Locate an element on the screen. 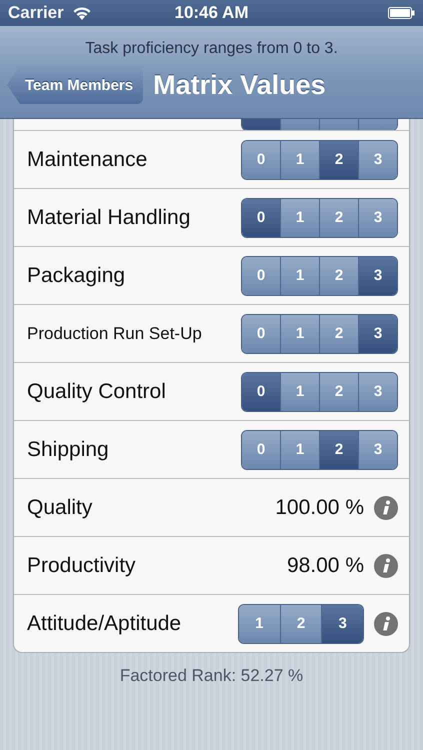 This screenshot has width=423, height=750. clock-time: 10:46 AM is located at coordinates (211, 13).